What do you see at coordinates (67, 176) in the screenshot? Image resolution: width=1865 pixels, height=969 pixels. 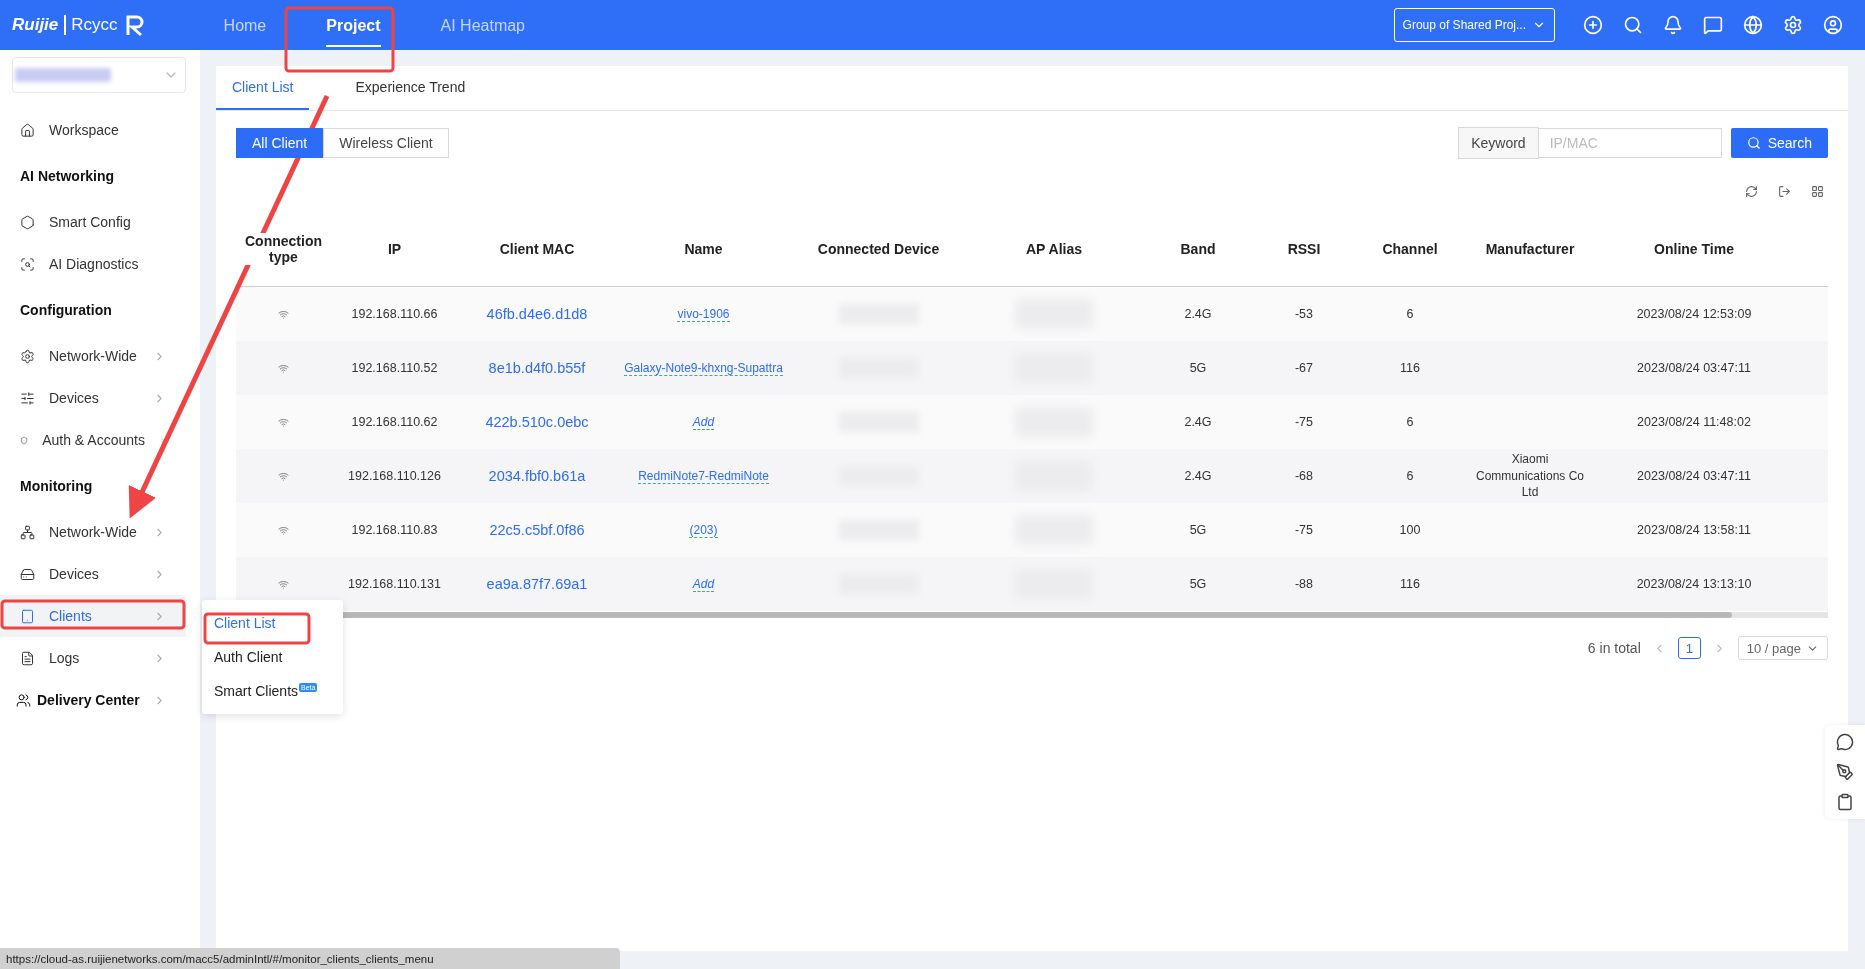 I see `section-heading: AI Networking` at bounding box center [67, 176].